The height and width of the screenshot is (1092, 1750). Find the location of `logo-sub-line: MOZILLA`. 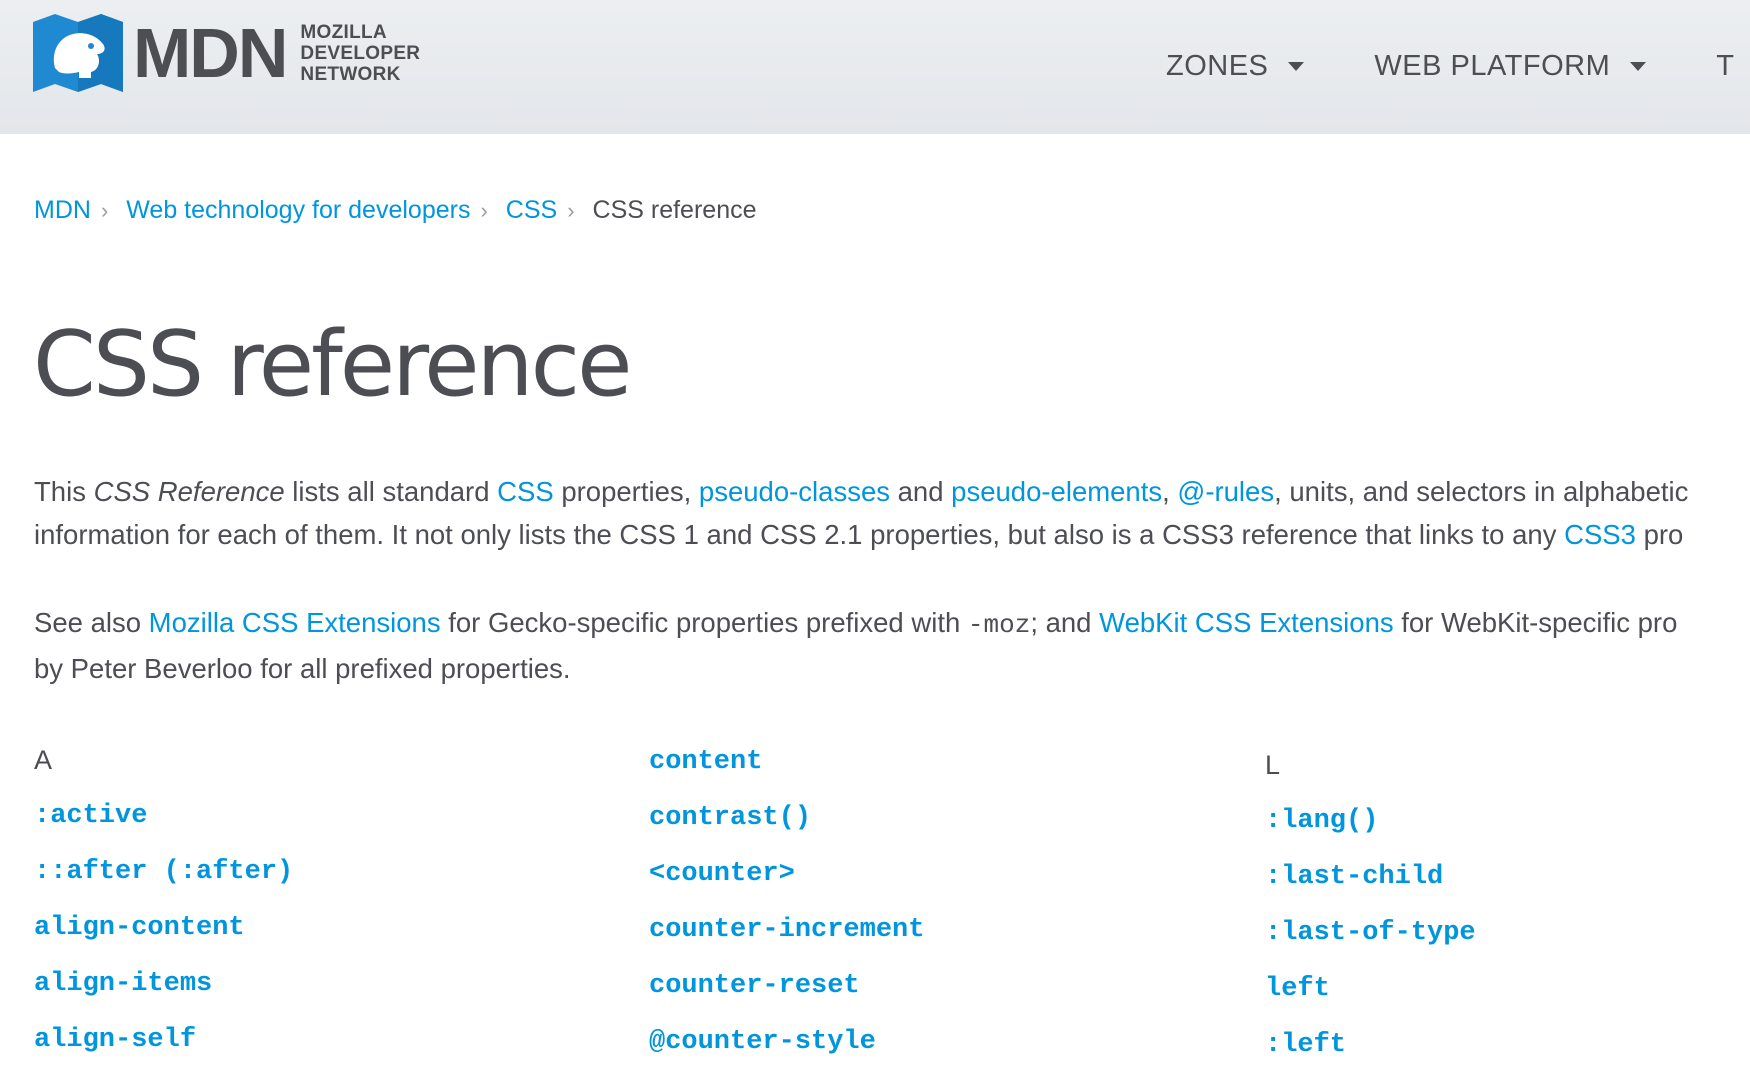

logo-sub-line: MOZILLA is located at coordinates (343, 32).